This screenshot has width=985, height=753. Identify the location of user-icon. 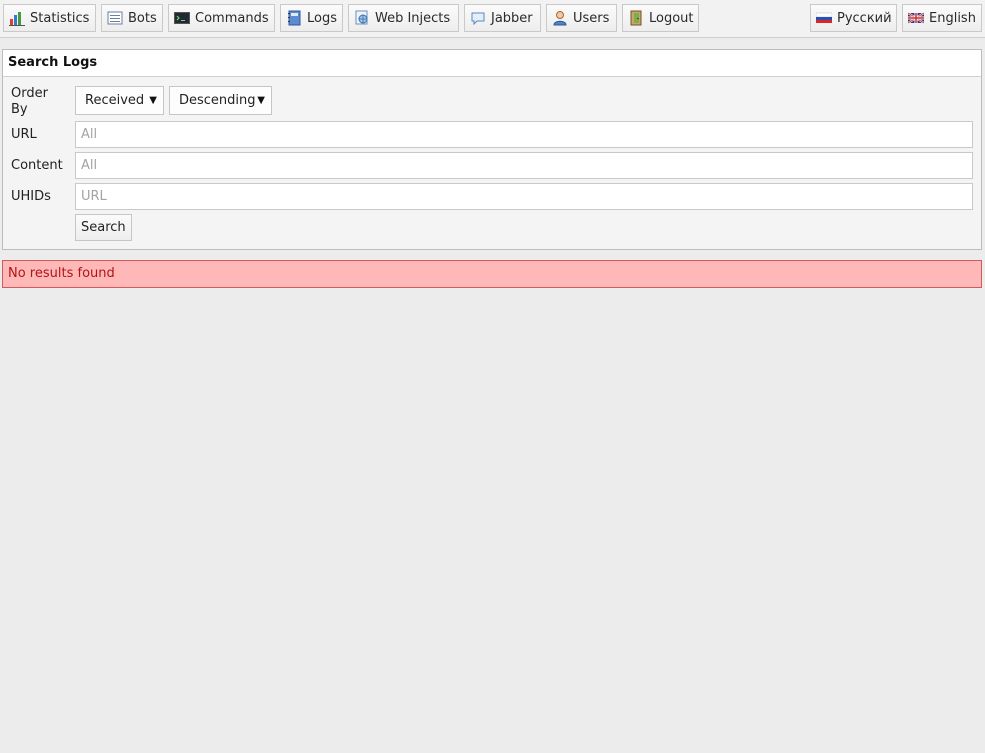
(560, 18).